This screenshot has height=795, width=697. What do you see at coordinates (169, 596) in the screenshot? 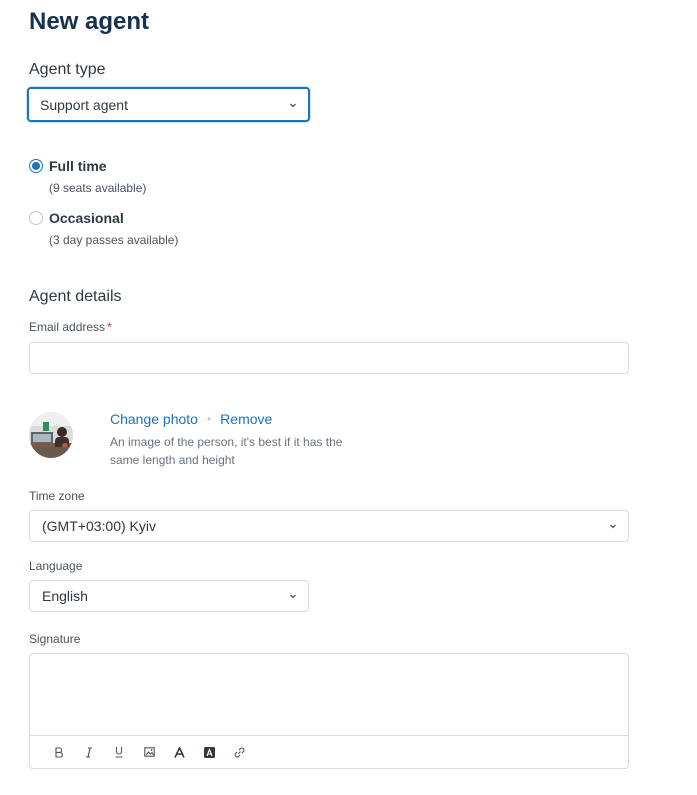
I see `language-select: English` at bounding box center [169, 596].